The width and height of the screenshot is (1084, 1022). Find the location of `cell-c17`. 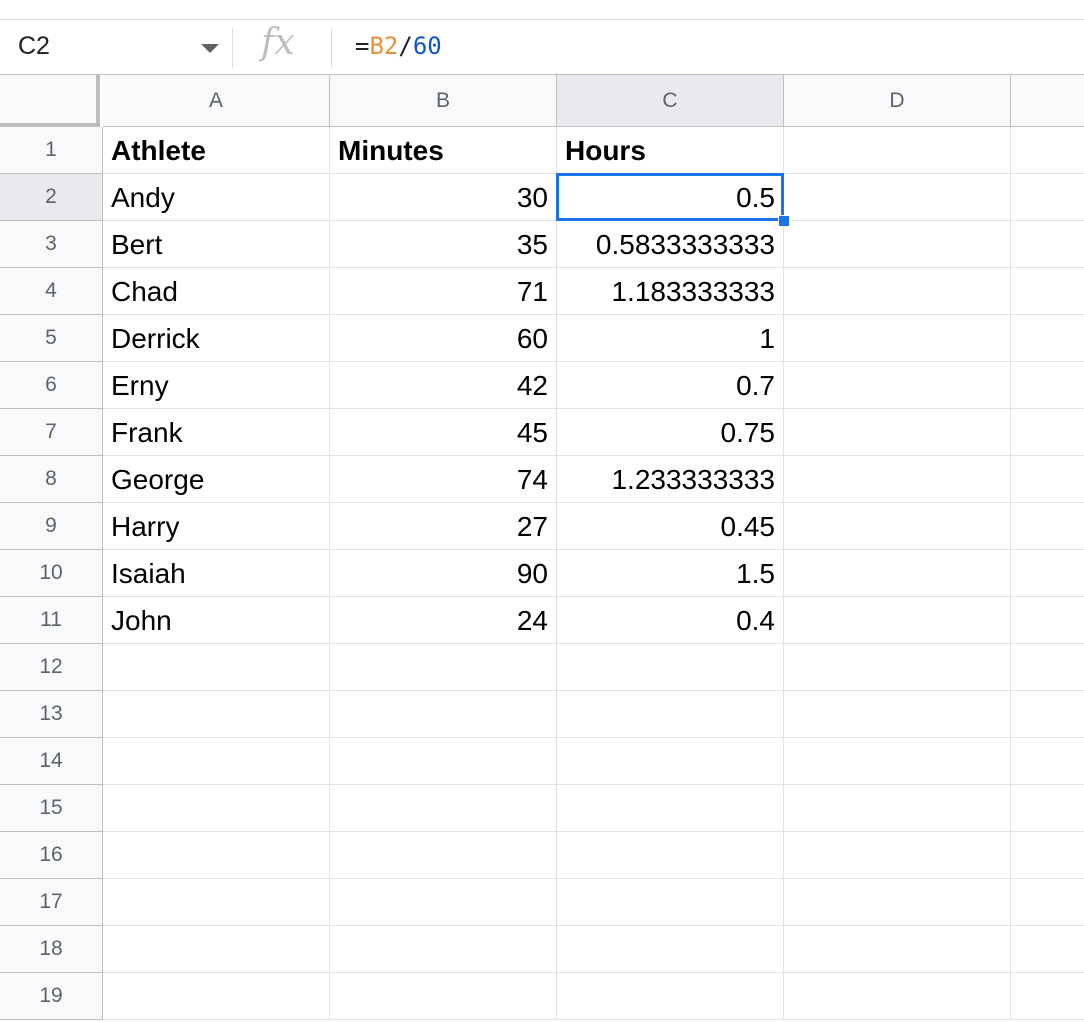

cell-c17 is located at coordinates (670, 902).